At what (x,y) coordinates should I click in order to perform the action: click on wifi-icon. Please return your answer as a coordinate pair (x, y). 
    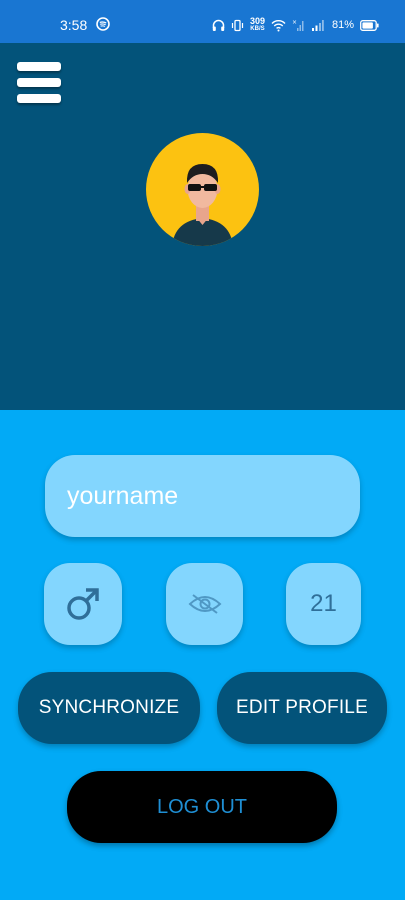
    Looking at the image, I should click on (278, 25).